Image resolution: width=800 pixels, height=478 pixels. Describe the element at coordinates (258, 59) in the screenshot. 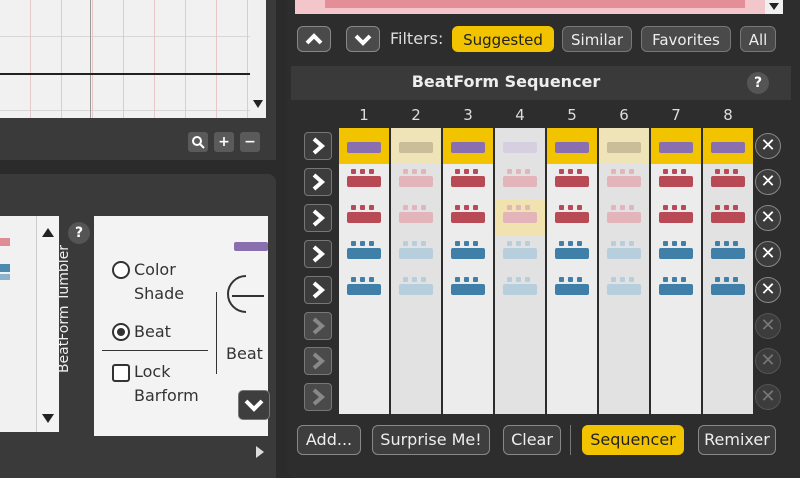

I see `timeline-scrollbar` at that location.